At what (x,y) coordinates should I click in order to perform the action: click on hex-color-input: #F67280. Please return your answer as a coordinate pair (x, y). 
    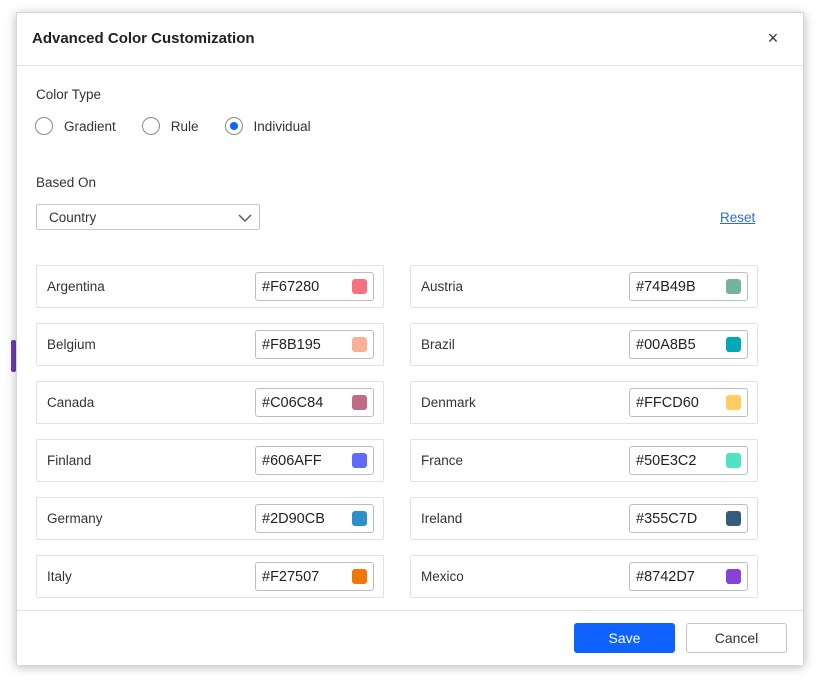
    Looking at the image, I should click on (314, 286).